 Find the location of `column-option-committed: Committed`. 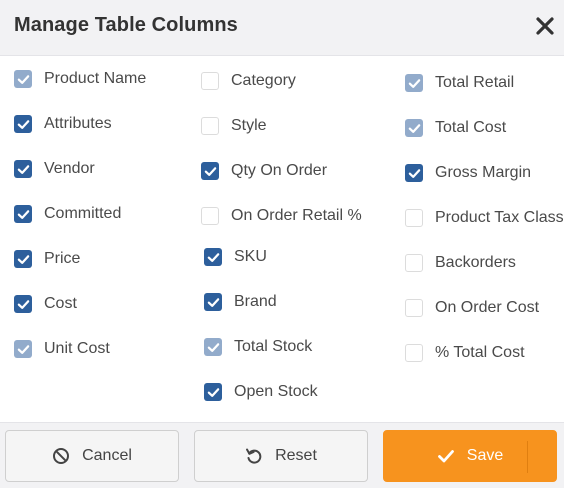

column-option-committed: Committed is located at coordinates (67, 214).